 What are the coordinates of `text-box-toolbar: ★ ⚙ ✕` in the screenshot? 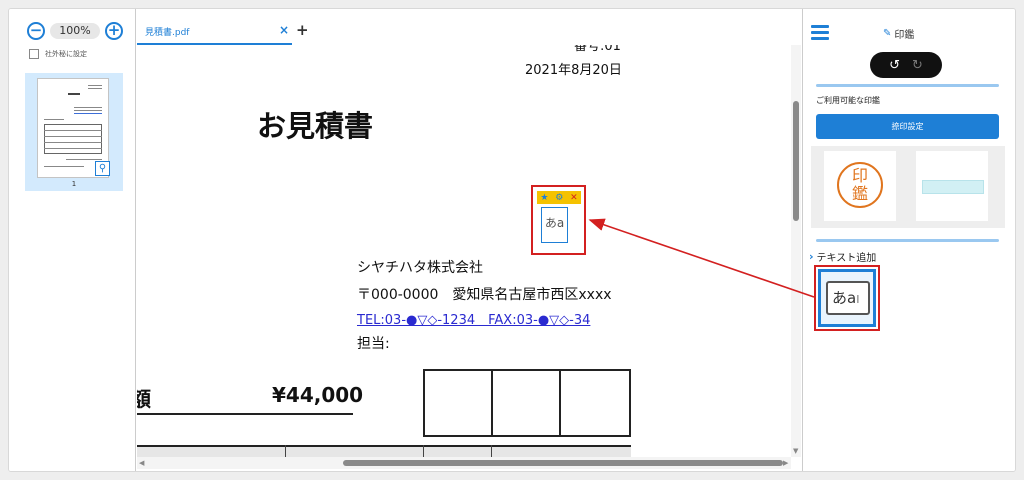 It's located at (559, 197).